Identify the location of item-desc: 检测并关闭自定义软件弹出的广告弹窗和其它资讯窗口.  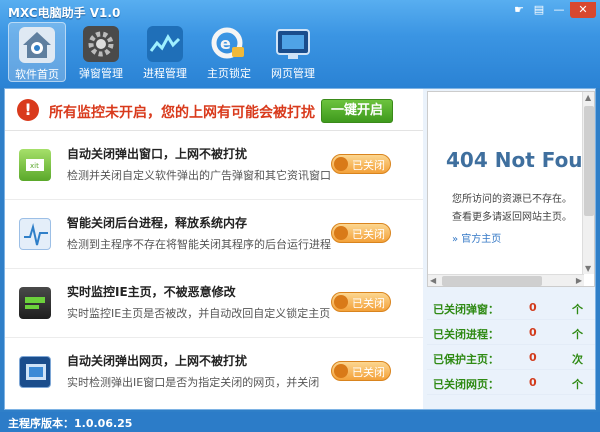
(199, 175).